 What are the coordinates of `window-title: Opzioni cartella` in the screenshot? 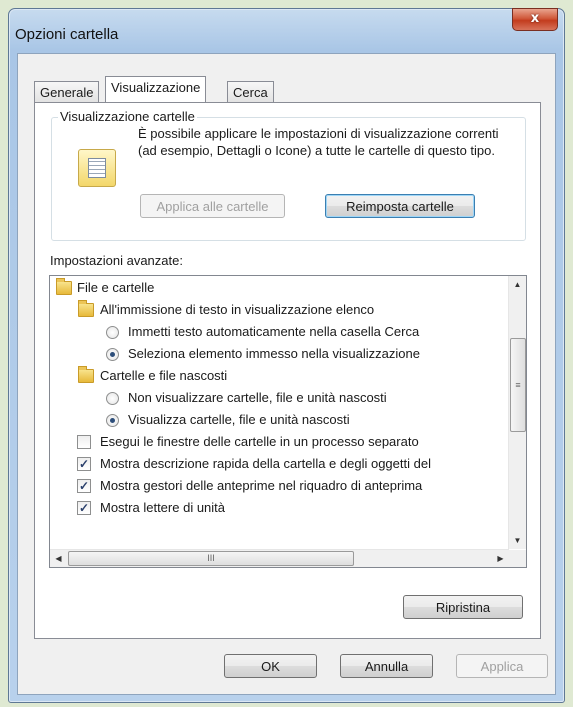 It's located at (67, 34).